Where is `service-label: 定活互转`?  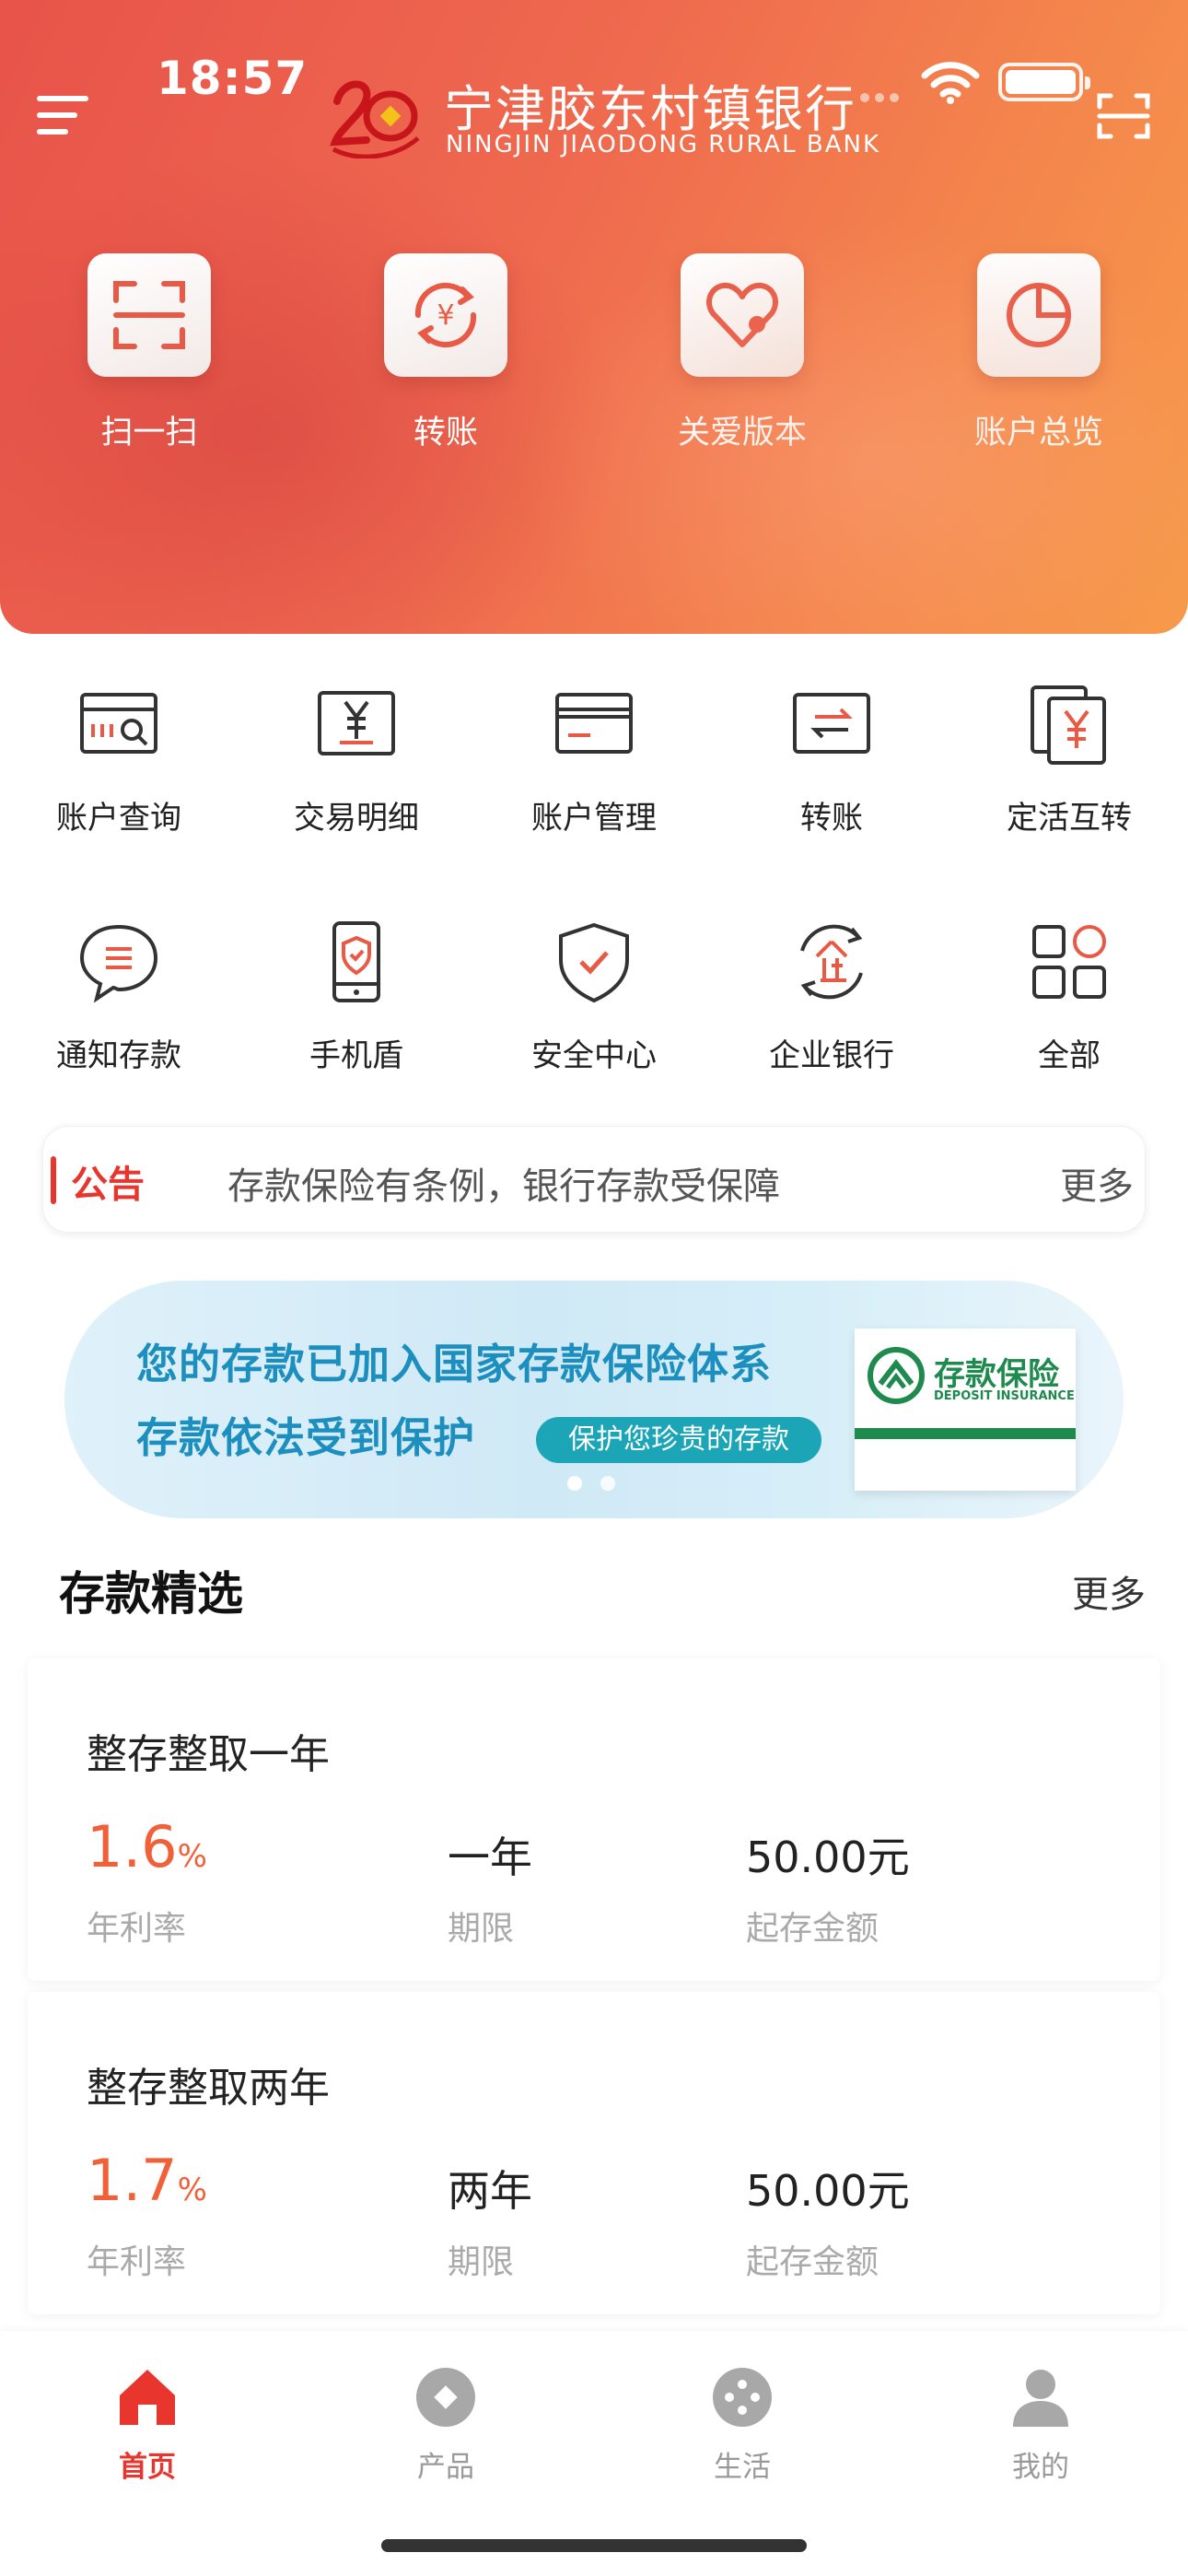 service-label: 定活互转 is located at coordinates (1069, 818).